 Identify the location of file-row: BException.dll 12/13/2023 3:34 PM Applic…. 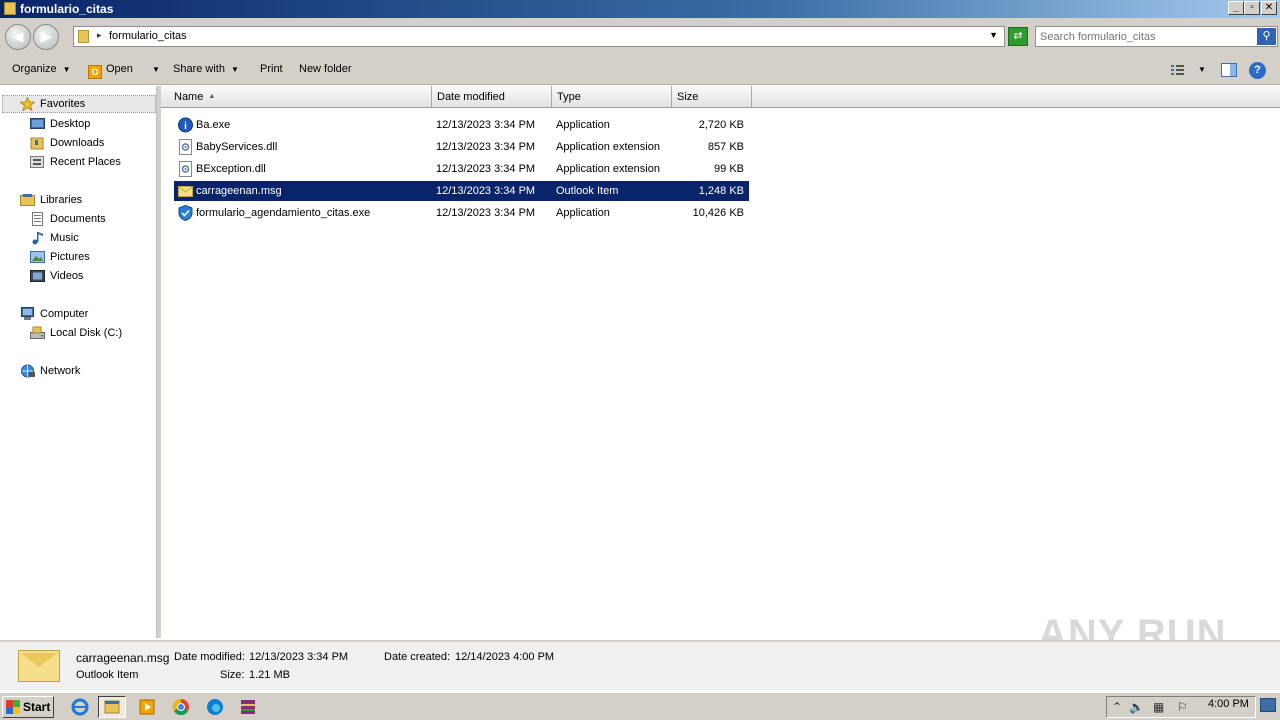
(461, 169).